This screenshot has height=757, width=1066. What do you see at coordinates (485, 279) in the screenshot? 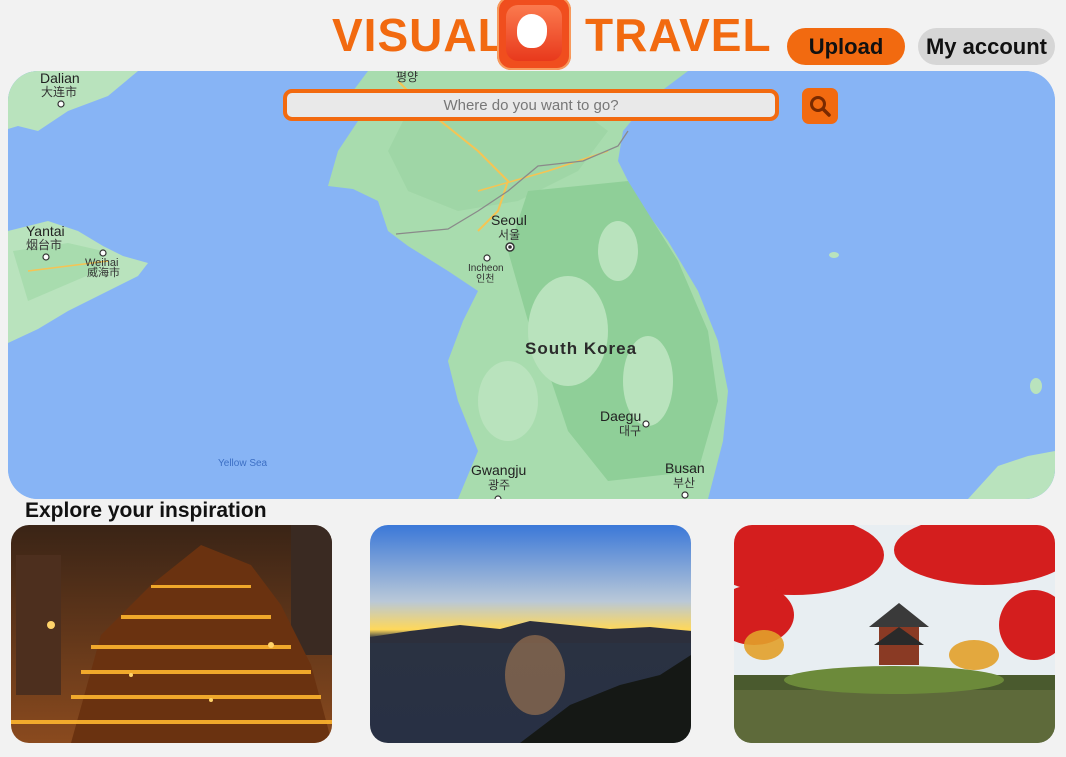
I see `map-label-incheon-kr: 인천` at bounding box center [485, 279].